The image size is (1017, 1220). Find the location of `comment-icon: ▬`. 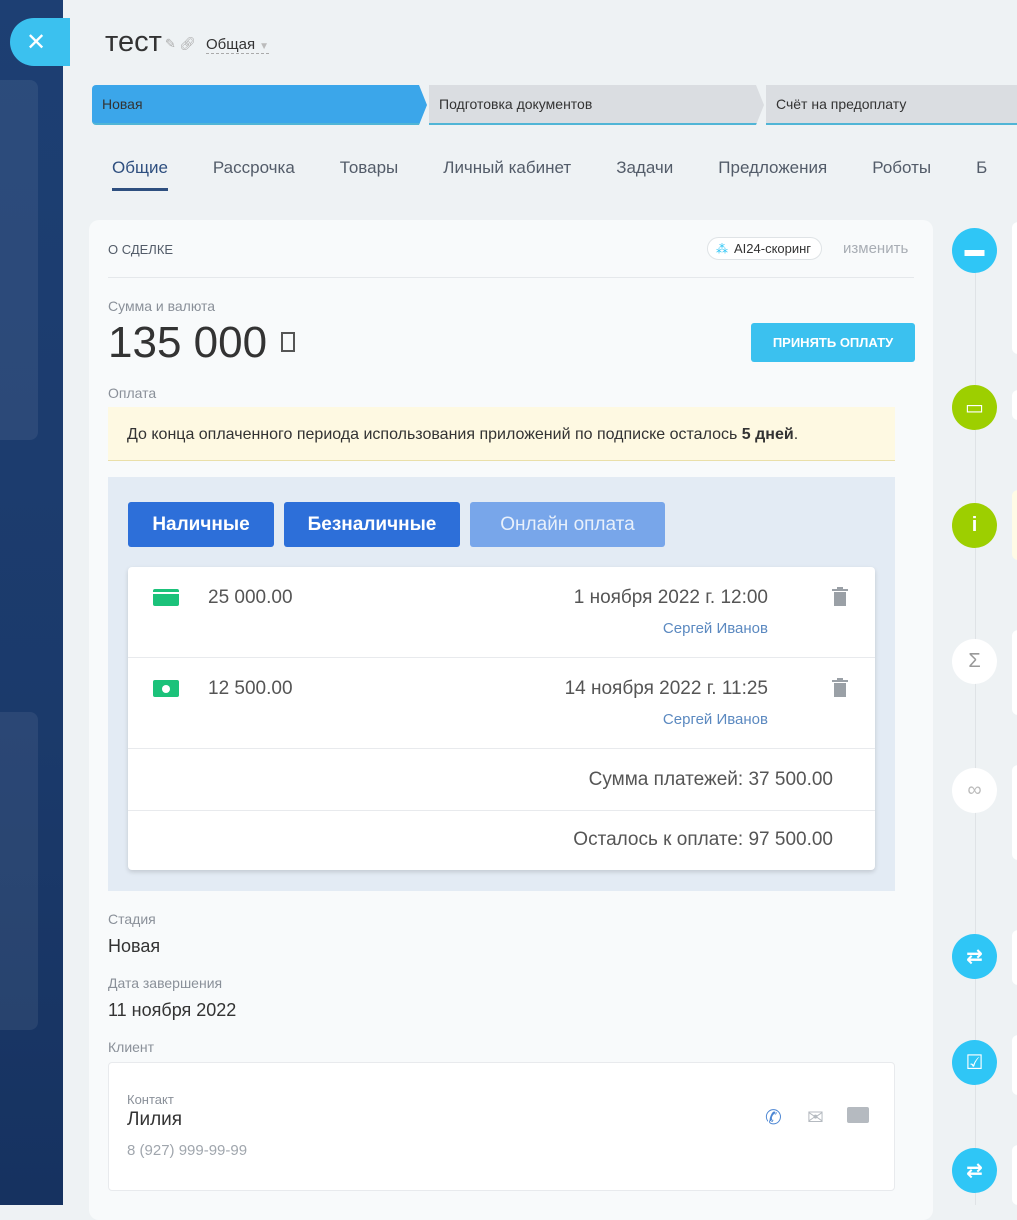

comment-icon: ▬ is located at coordinates (974, 250).